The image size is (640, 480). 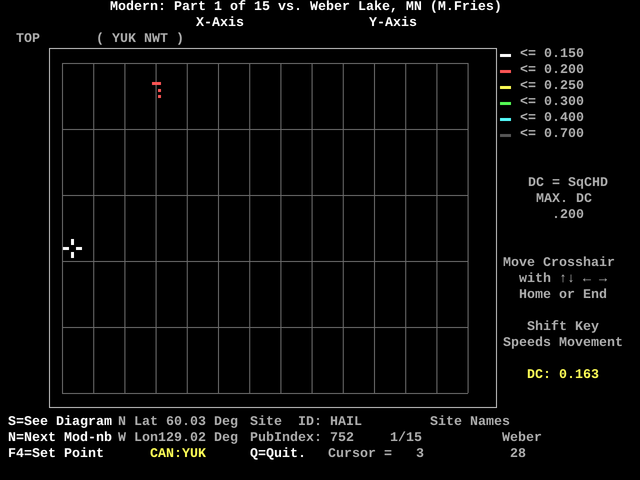 What do you see at coordinates (552, 119) in the screenshot?
I see `legend-label: <= 0.400` at bounding box center [552, 119].